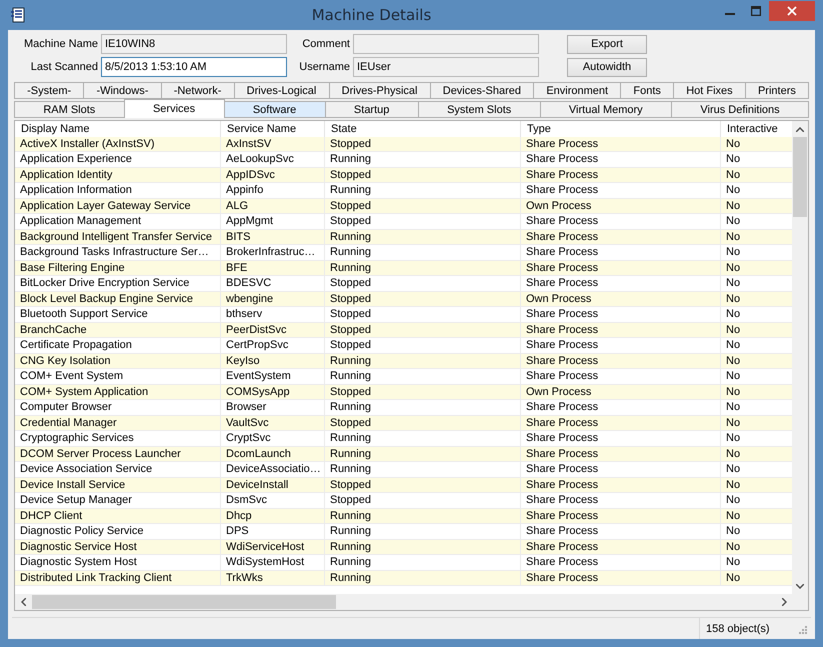  Describe the element at coordinates (282, 90) in the screenshot. I see `tab: Drives-Logical` at that location.